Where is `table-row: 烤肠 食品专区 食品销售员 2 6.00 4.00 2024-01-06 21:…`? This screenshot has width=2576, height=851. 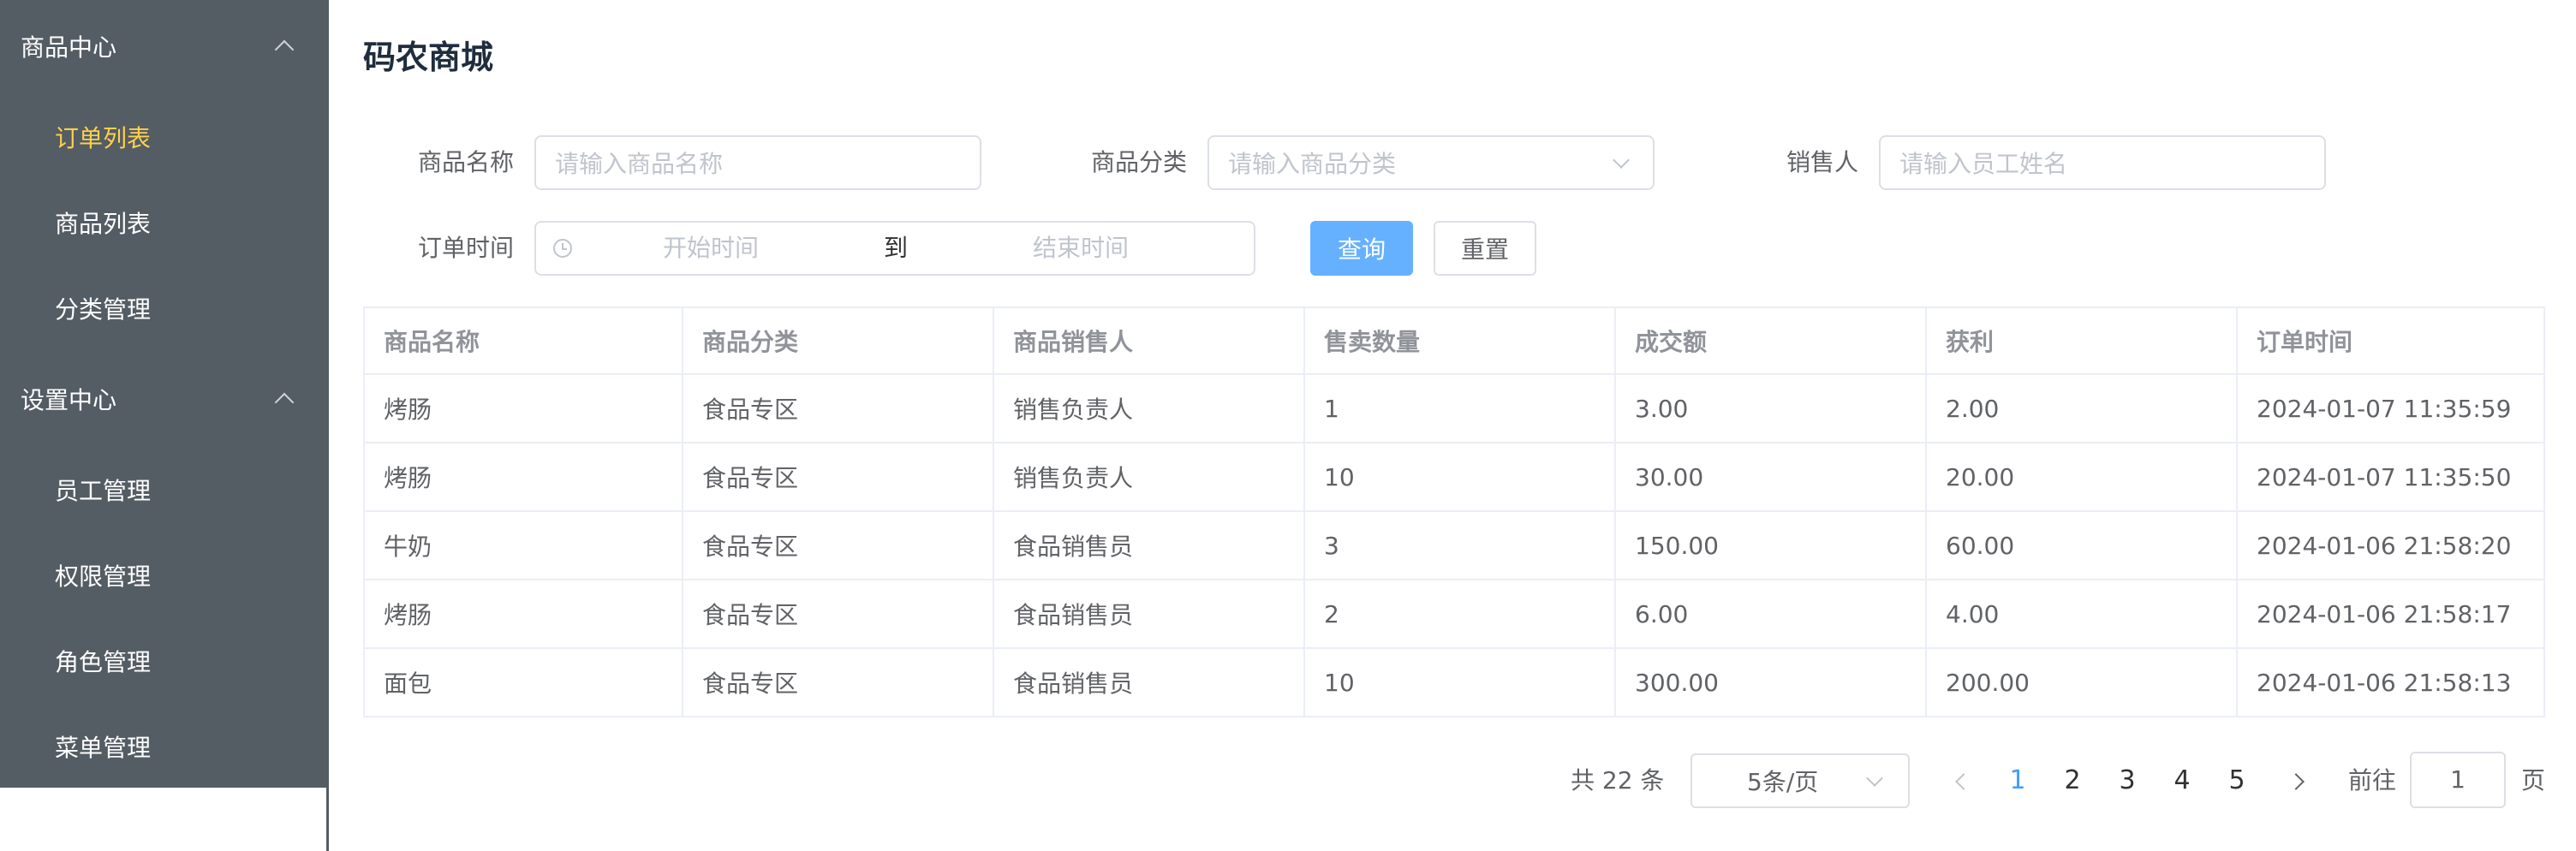
table-row: 烤肠 食品专区 食品销售员 2 6.00 4.00 2024-01-06 21:… is located at coordinates (1454, 614).